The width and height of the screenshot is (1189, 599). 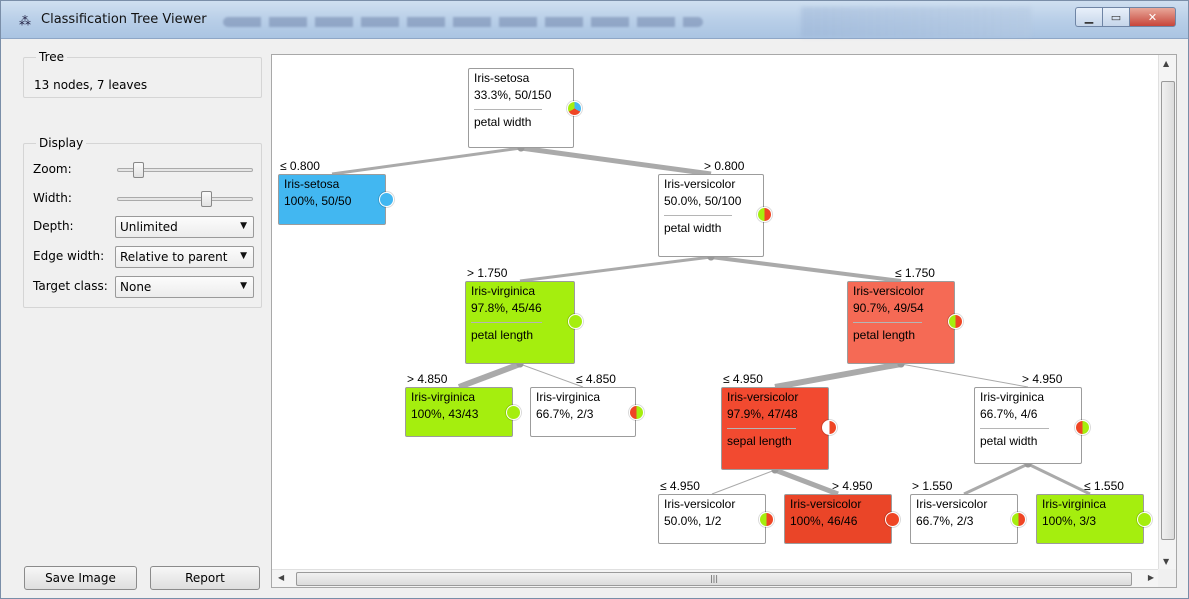 What do you see at coordinates (1088, 17) in the screenshot?
I see `minimize-button: ▁` at bounding box center [1088, 17].